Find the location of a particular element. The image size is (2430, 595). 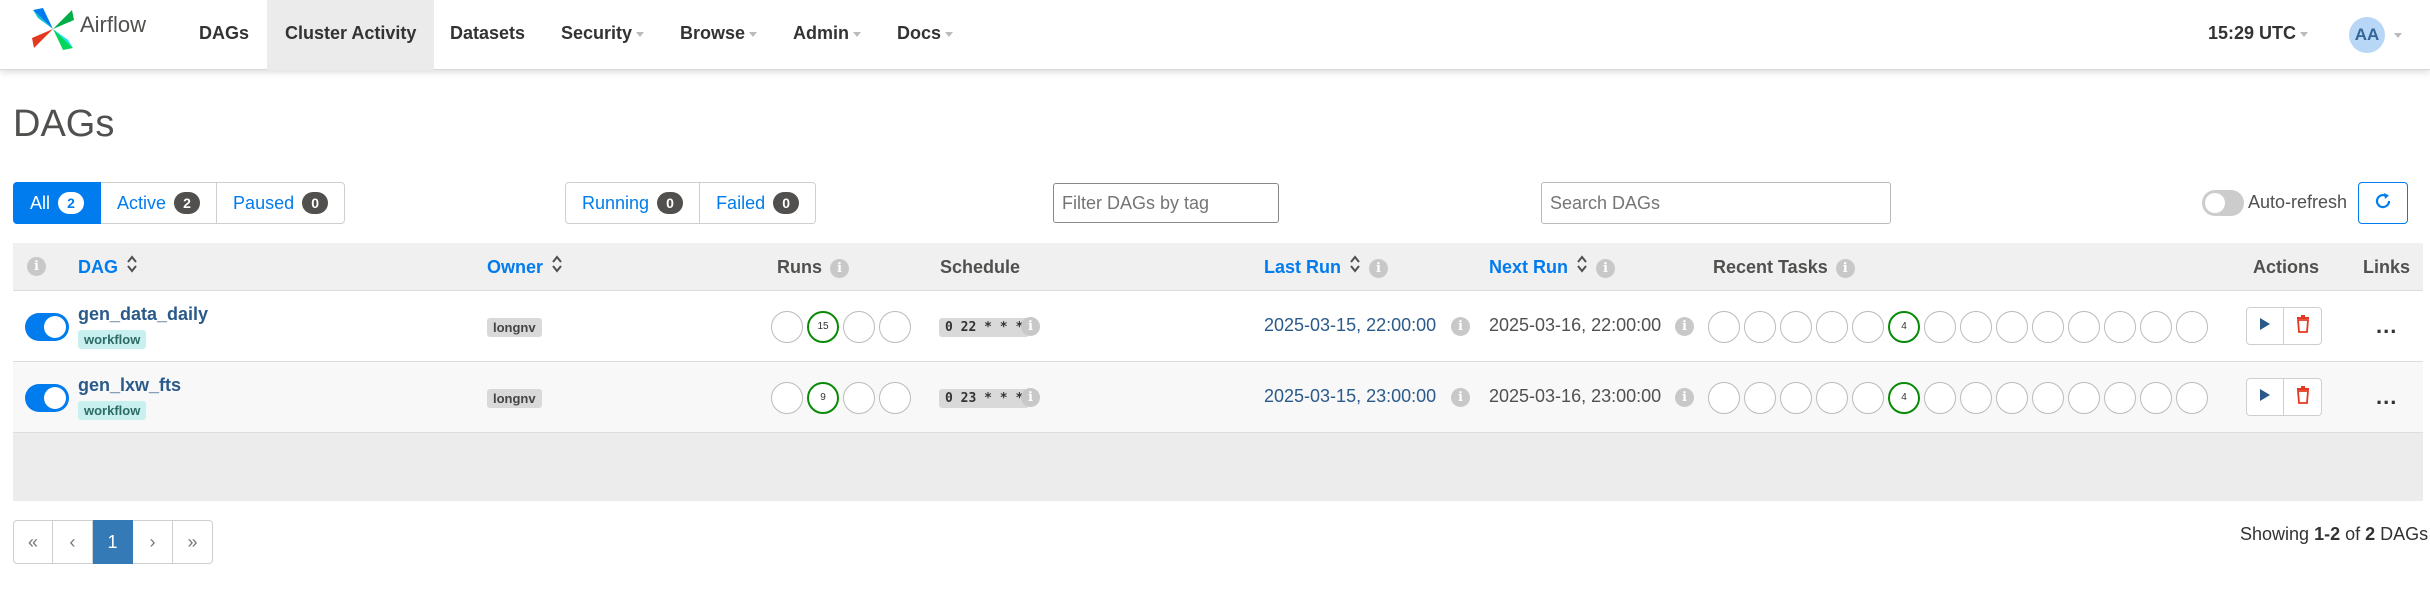

search-dags-input is located at coordinates (1716, 203).